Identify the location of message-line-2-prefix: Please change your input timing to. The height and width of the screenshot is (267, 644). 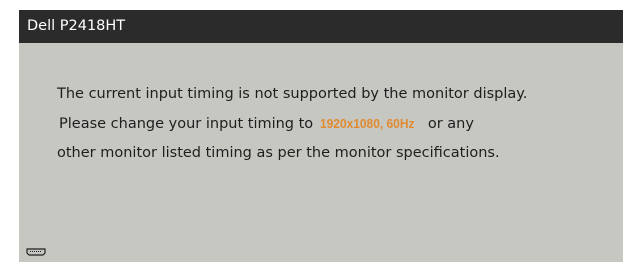
(186, 124).